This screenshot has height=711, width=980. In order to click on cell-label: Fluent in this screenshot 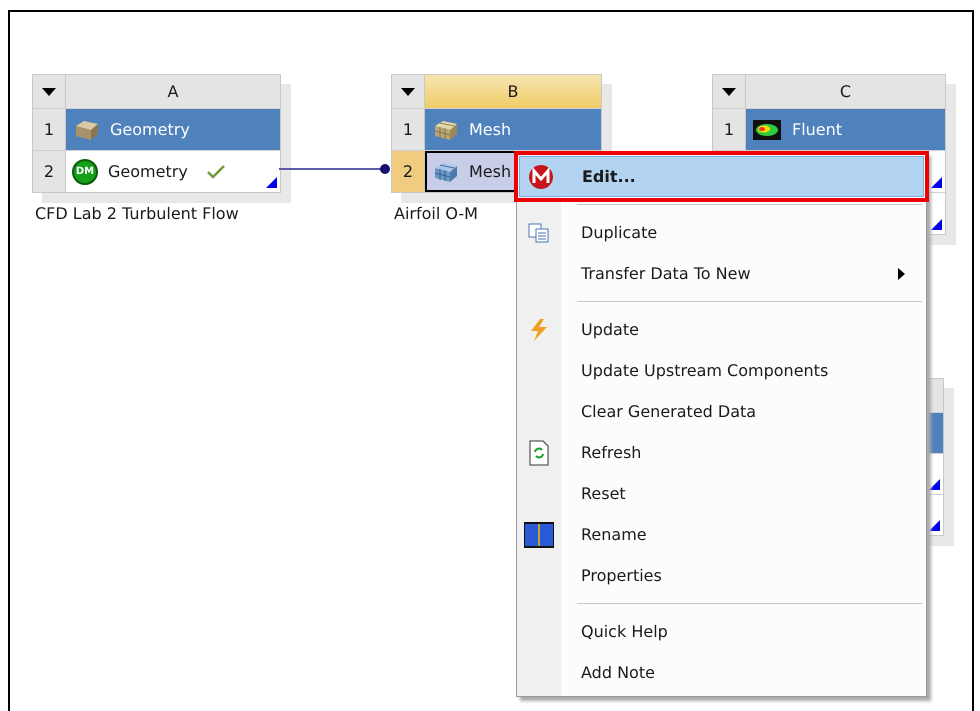, I will do `click(817, 129)`.